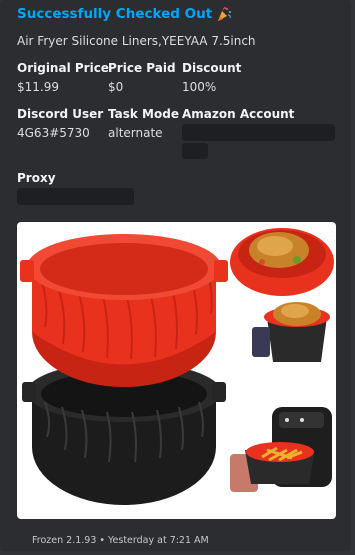 This screenshot has height=555, width=355. I want to click on field-proxy-name: Proxy, so click(36, 178).